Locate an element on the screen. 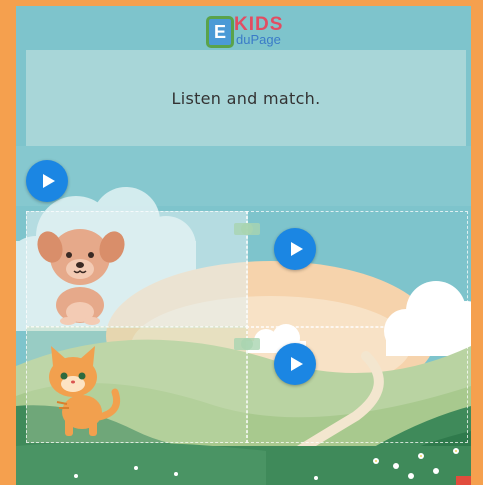 The image size is (483, 485). edupage-kids-logo: E KIDS duPage is located at coordinates (246, 32).